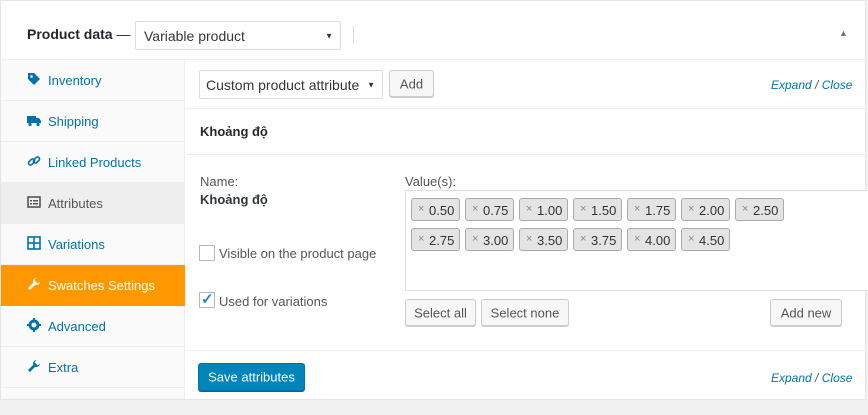 The image size is (868, 415). Describe the element at coordinates (353, 35) in the screenshot. I see `header-separator` at that location.